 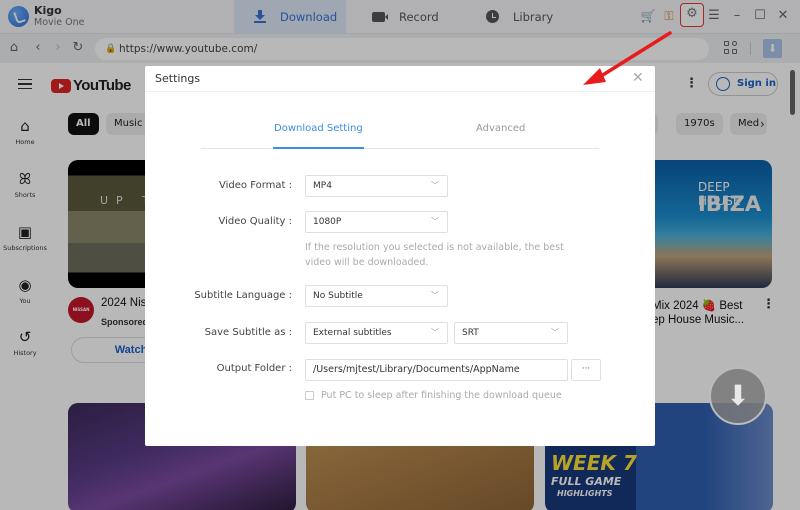 I want to click on subtitle-format-value: SRT, so click(x=470, y=333).